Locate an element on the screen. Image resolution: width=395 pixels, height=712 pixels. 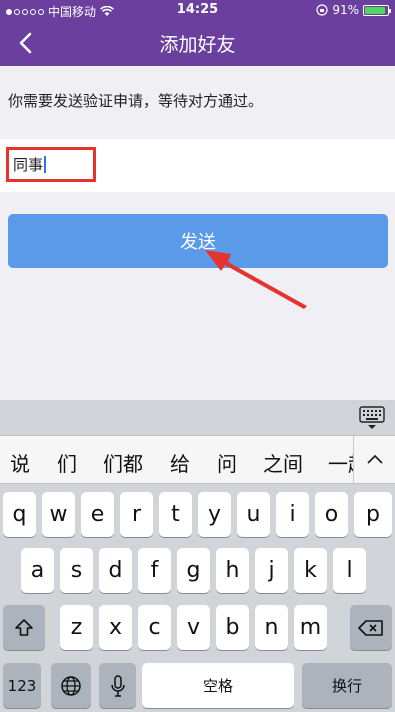
dictation-key is located at coordinates (117, 685).